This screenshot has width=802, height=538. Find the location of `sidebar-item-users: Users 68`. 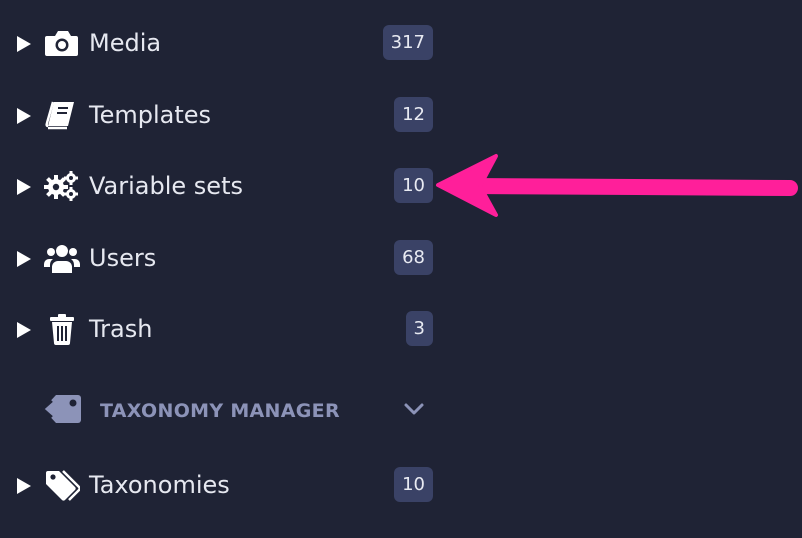

sidebar-item-users: Users 68 is located at coordinates (220, 258).